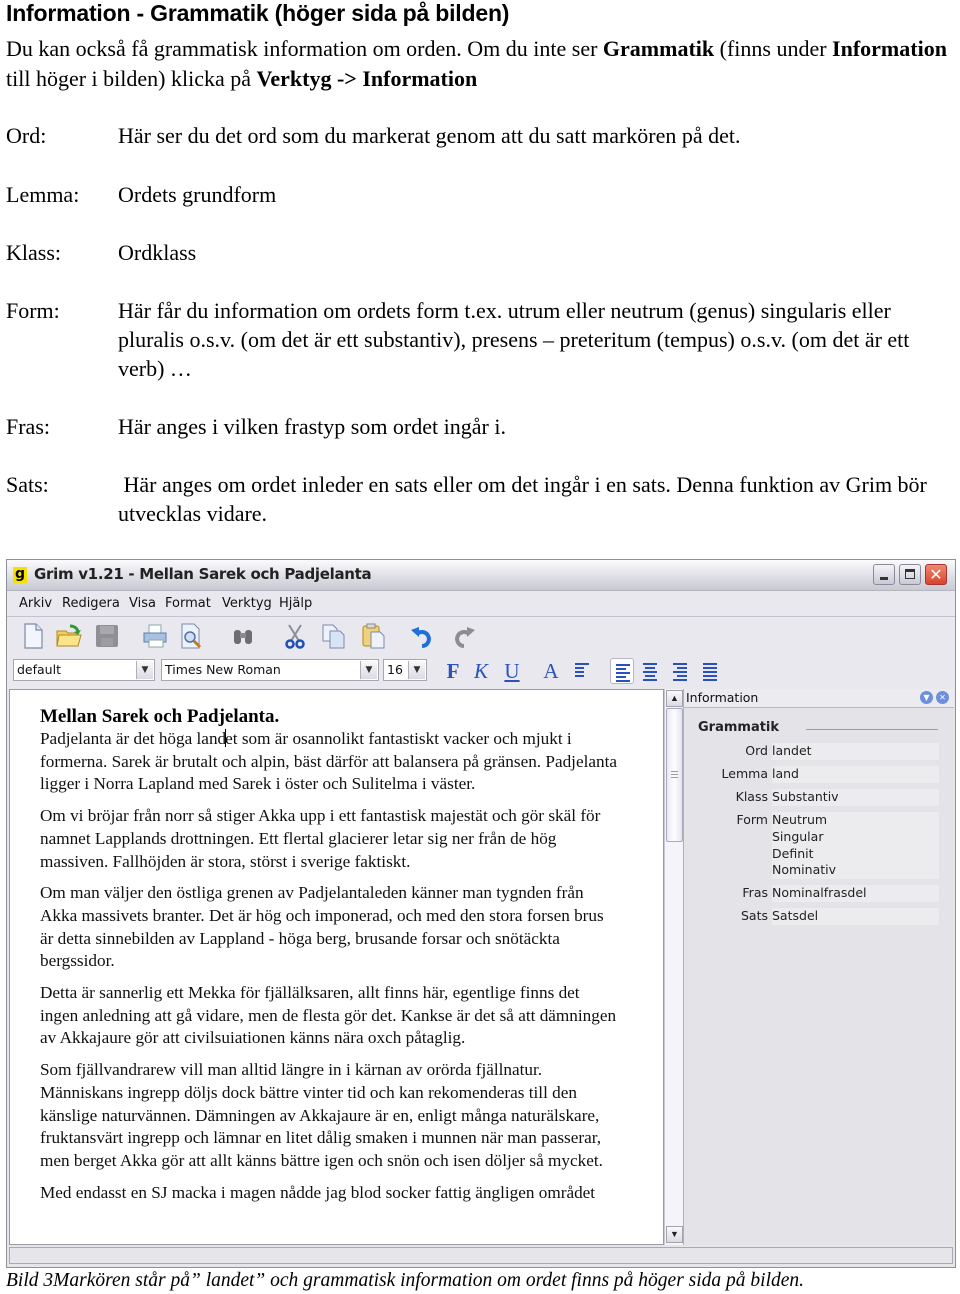  I want to click on cut-scissors-icon, so click(295, 636).